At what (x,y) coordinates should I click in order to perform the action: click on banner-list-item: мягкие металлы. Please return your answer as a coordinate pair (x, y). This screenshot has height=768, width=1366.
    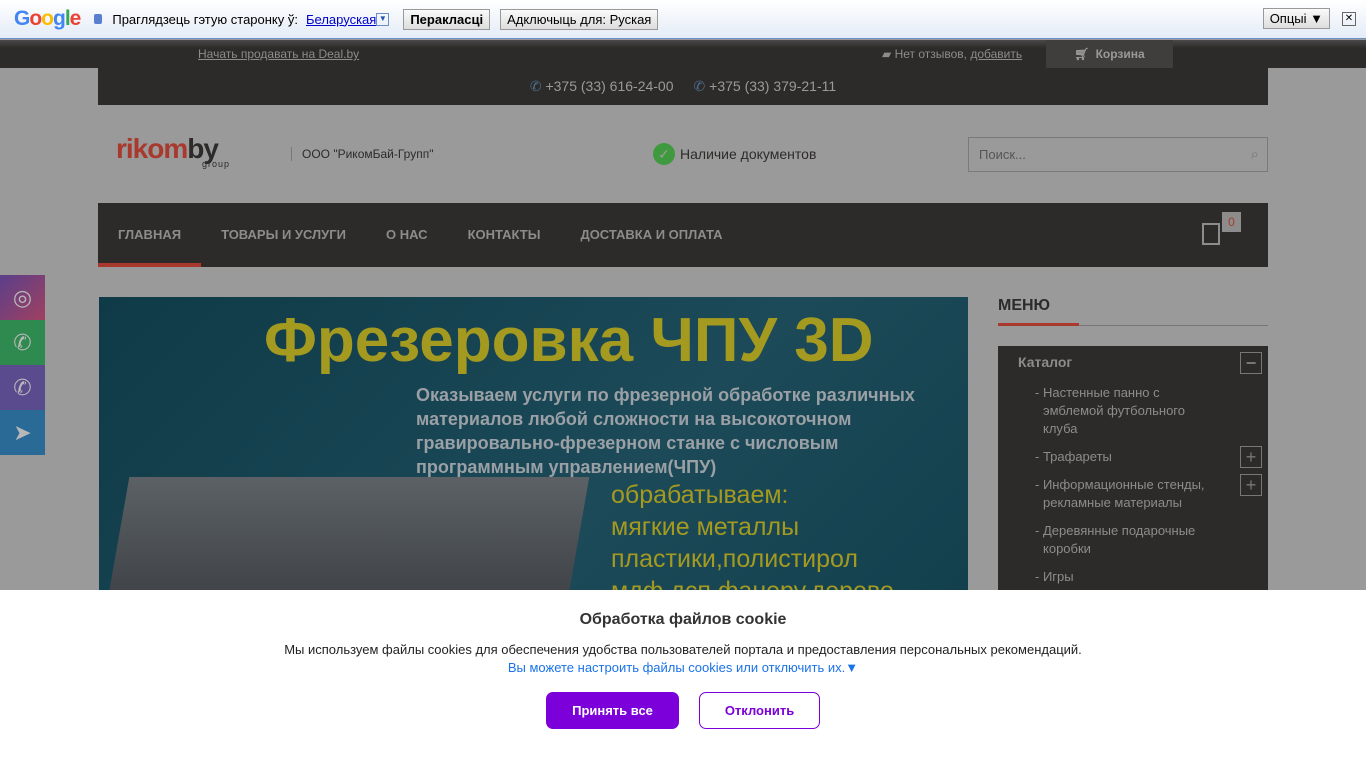
    Looking at the image, I should click on (705, 527).